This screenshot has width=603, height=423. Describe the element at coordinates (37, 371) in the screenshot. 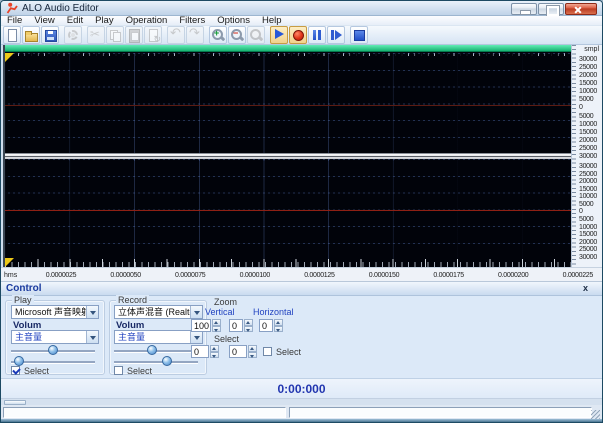

I see `play-select-label: Select` at that location.